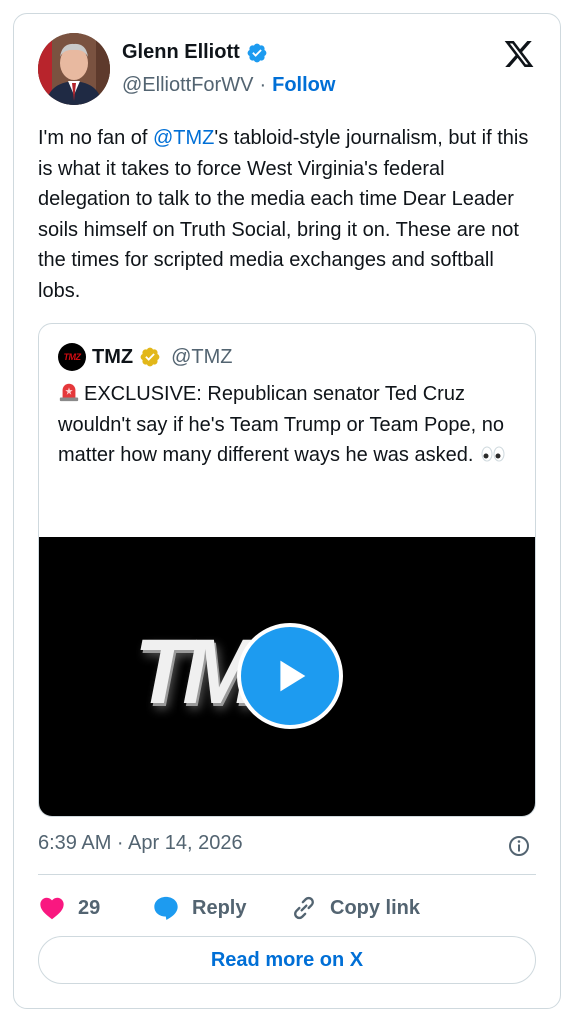 Image resolution: width=574 pixels, height=1026 pixels. Describe the element at coordinates (150, 357) in the screenshot. I see `verified-gold-badge-icon` at that location.